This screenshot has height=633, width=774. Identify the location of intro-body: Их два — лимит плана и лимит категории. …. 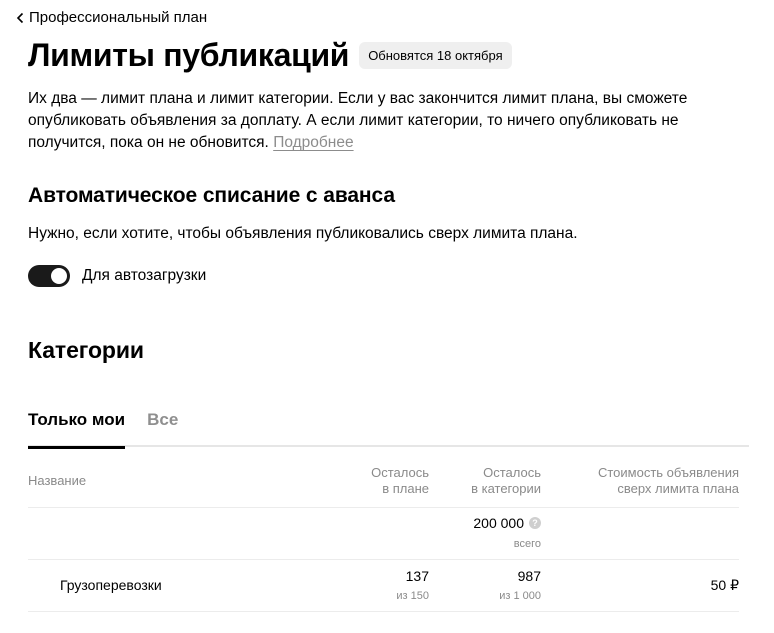
(358, 120).